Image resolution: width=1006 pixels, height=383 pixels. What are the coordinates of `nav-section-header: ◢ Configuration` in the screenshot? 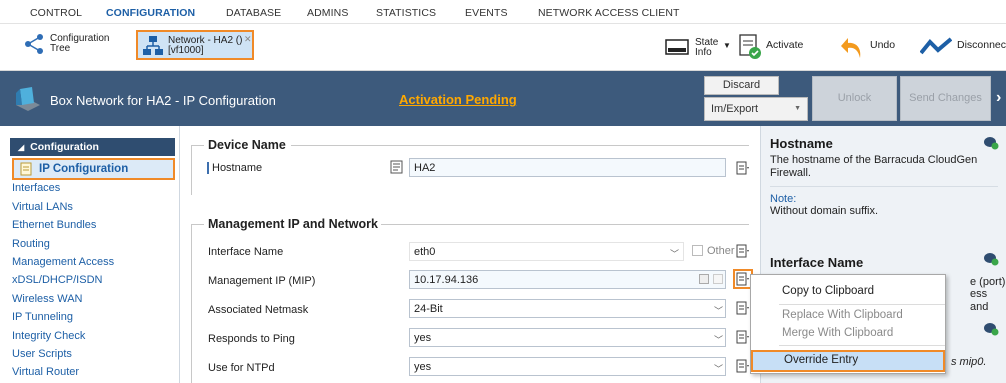 It's located at (92, 147).